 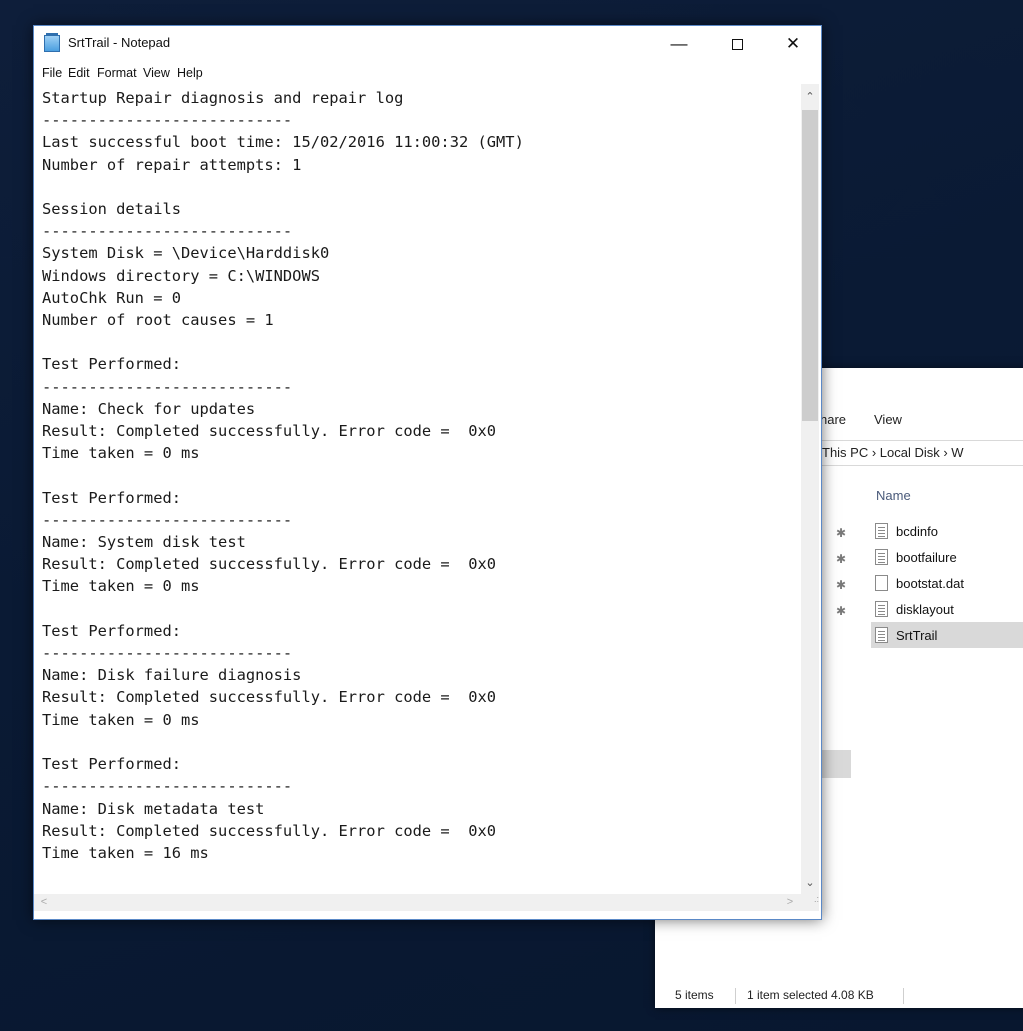 What do you see at coordinates (810, 265) in the screenshot?
I see `scrollbar-thumb` at bounding box center [810, 265].